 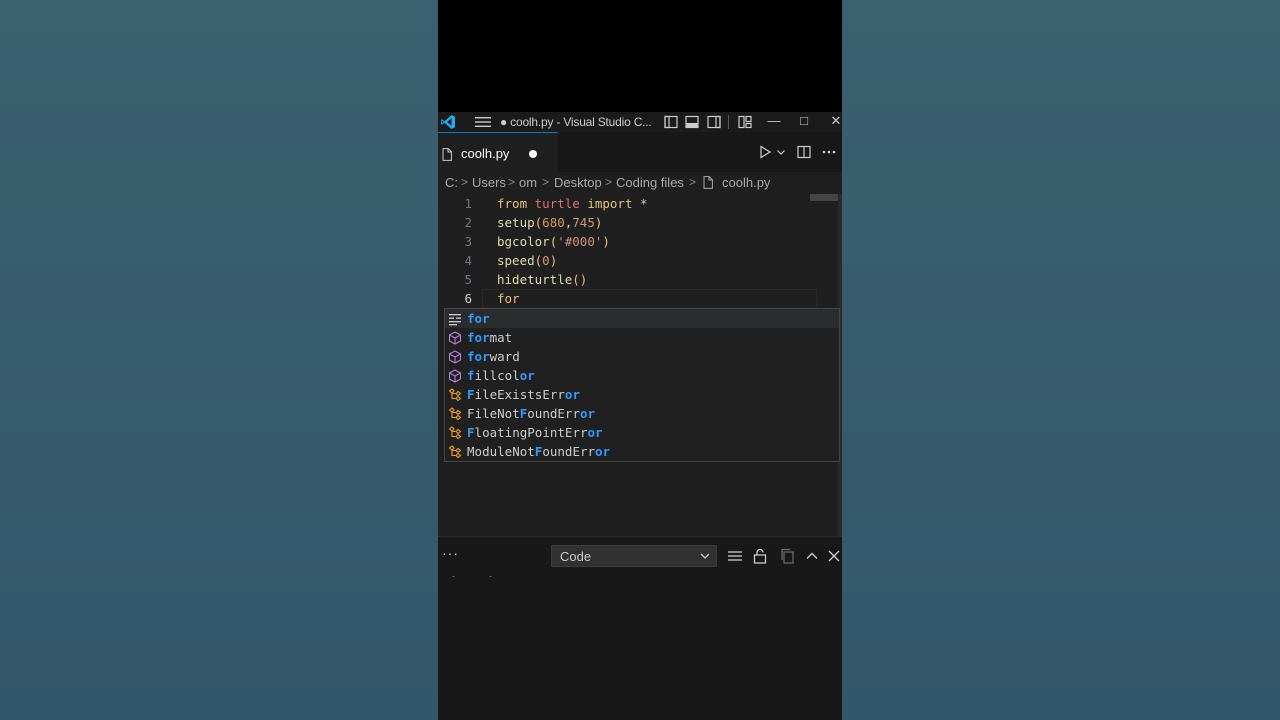 What do you see at coordinates (535, 432) in the screenshot?
I see `suggestion-label: FloatingPointError` at bounding box center [535, 432].